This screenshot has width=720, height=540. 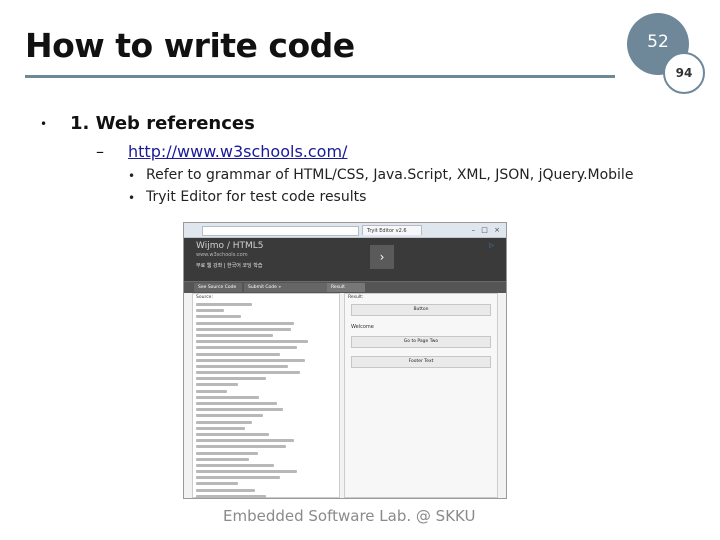 What do you see at coordinates (204, 297) in the screenshot?
I see `code-pane-label: Source:` at bounding box center [204, 297].